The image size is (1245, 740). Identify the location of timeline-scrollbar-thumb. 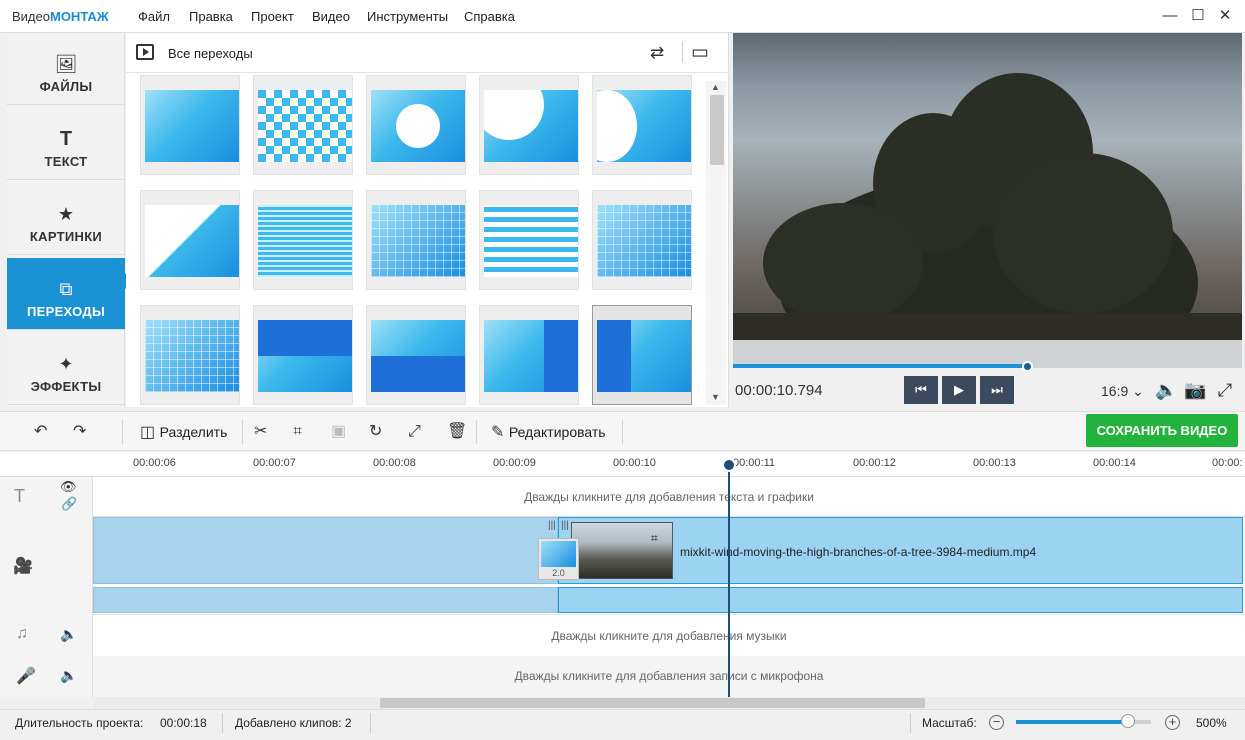
(652, 703).